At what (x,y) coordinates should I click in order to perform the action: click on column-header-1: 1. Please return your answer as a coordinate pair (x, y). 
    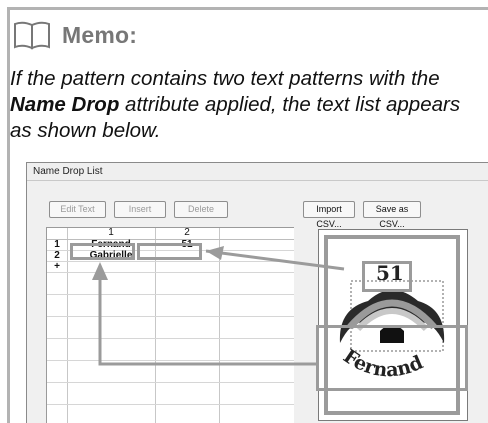
    Looking at the image, I should click on (111, 232).